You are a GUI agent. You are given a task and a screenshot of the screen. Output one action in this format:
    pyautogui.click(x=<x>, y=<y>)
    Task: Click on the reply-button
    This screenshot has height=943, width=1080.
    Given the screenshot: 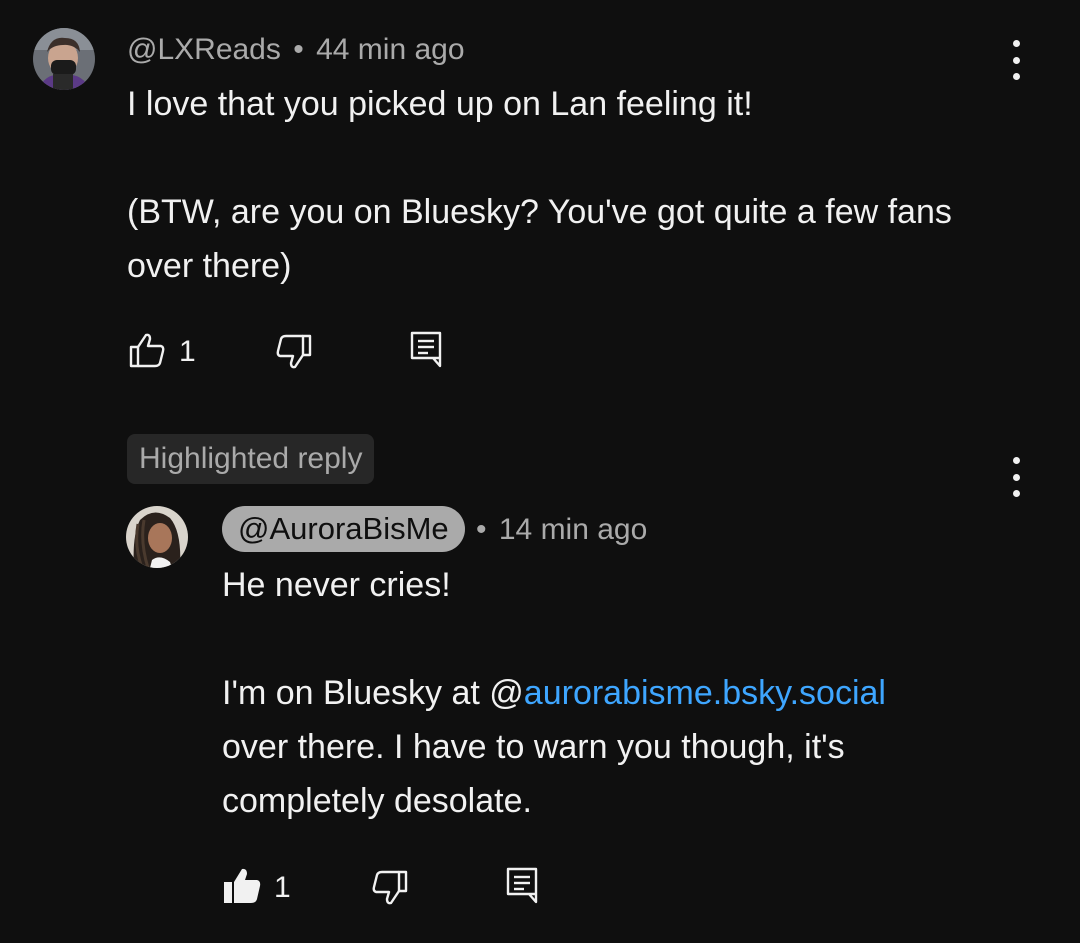 What is the action you would take?
    pyautogui.click(x=426, y=349)
    